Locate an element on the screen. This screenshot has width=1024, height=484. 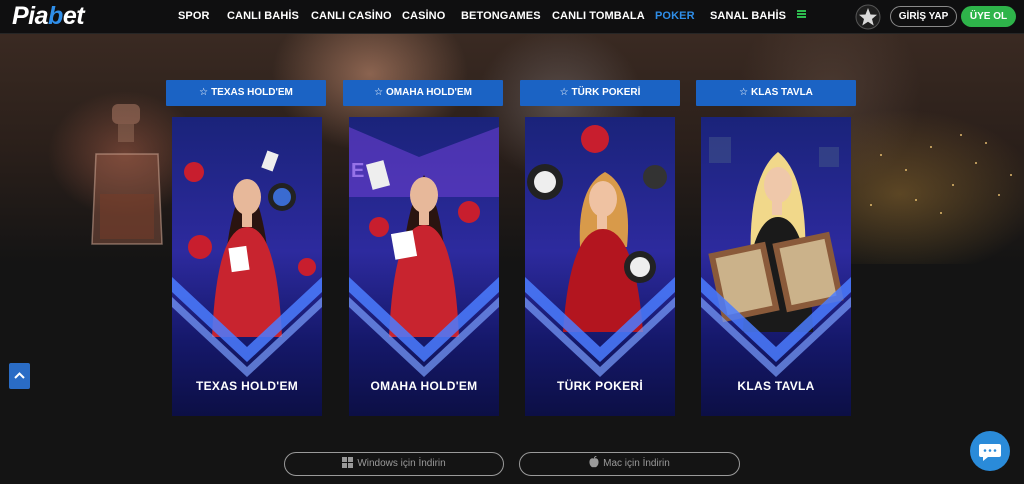
hamburger-icon is located at coordinates (801, 14).